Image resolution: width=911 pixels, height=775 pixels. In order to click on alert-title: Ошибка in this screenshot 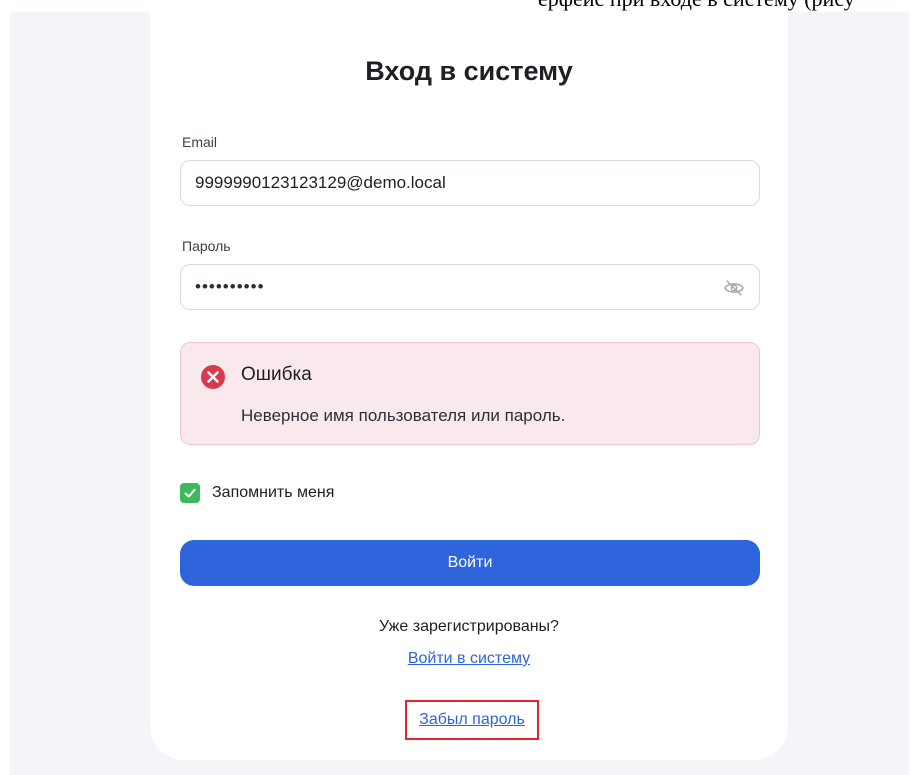, I will do `click(276, 374)`.